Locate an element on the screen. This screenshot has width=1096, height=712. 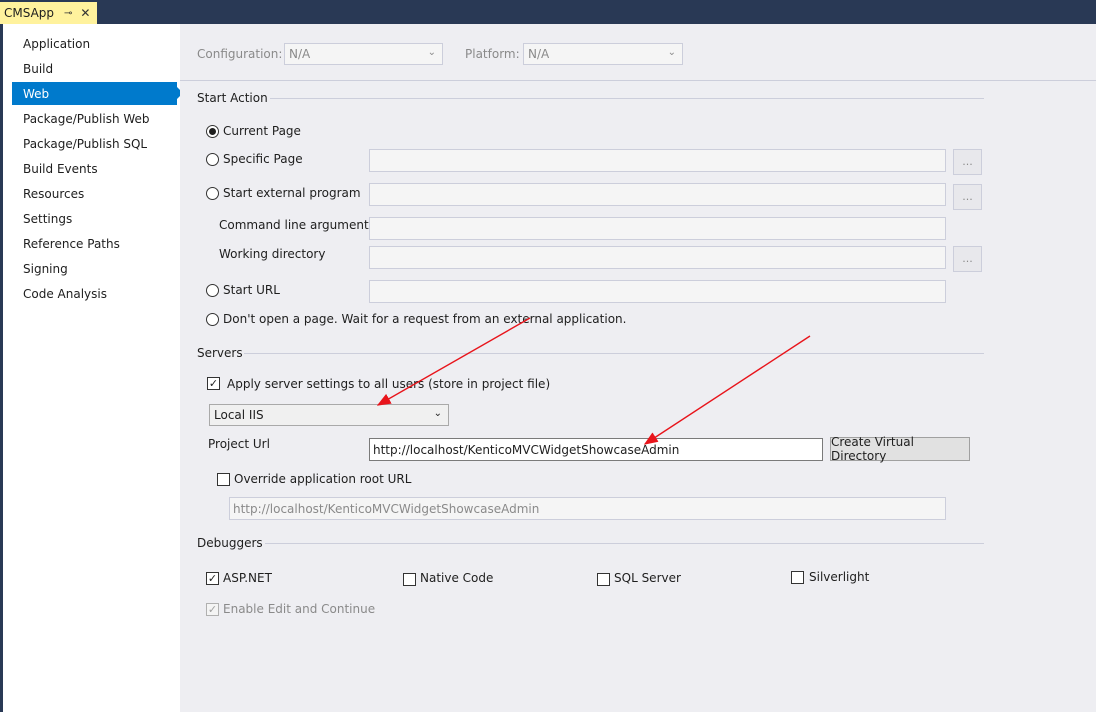
specific-page-label: Specific Page is located at coordinates (263, 159).